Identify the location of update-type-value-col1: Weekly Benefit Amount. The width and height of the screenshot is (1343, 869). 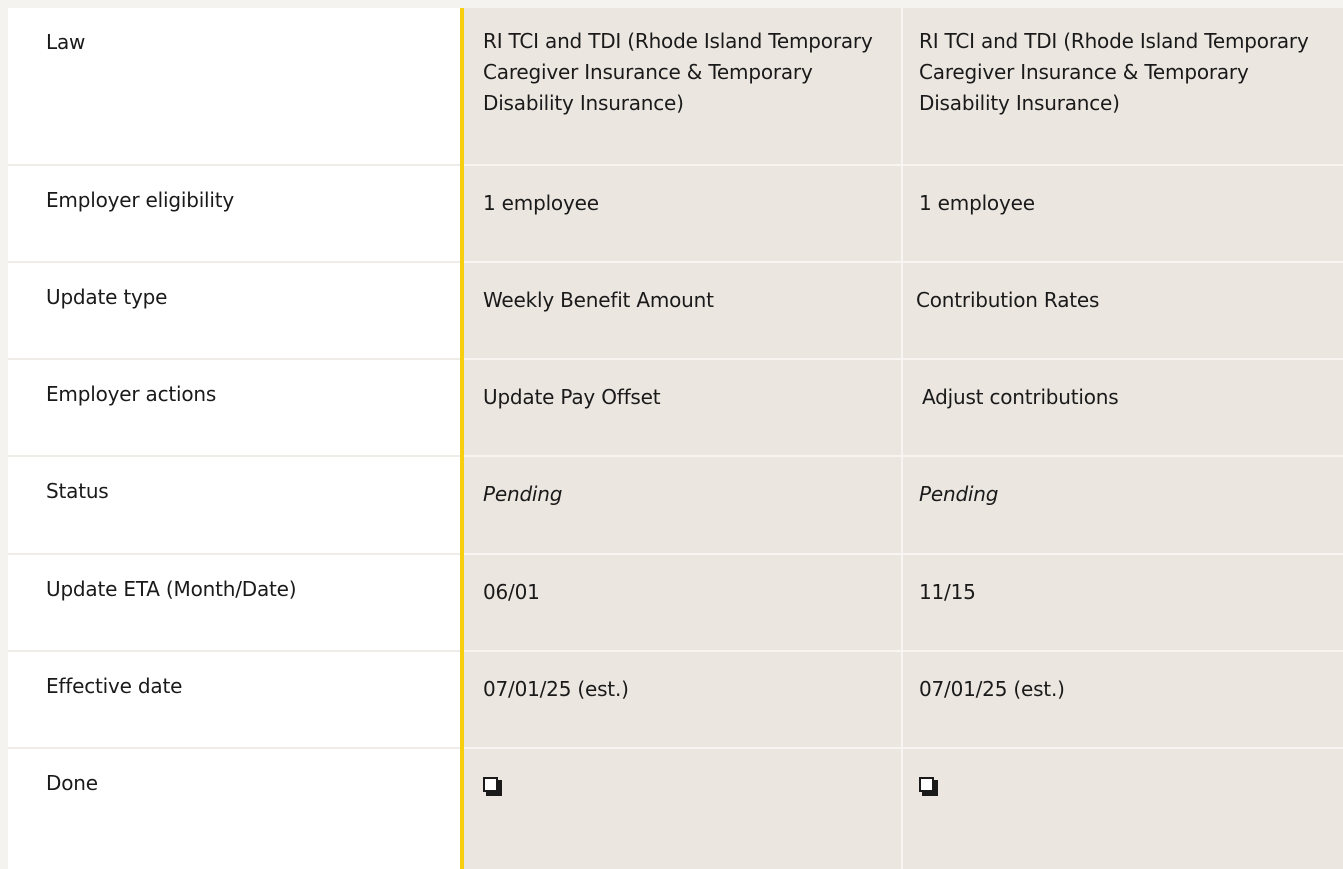
(682, 311).